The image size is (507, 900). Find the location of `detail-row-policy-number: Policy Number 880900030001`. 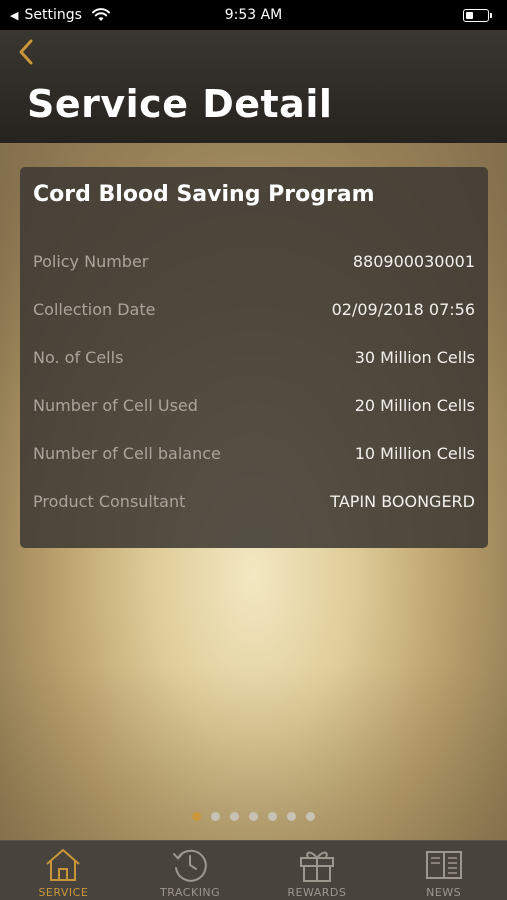

detail-row-policy-number: Policy Number 880900030001 is located at coordinates (254, 261).